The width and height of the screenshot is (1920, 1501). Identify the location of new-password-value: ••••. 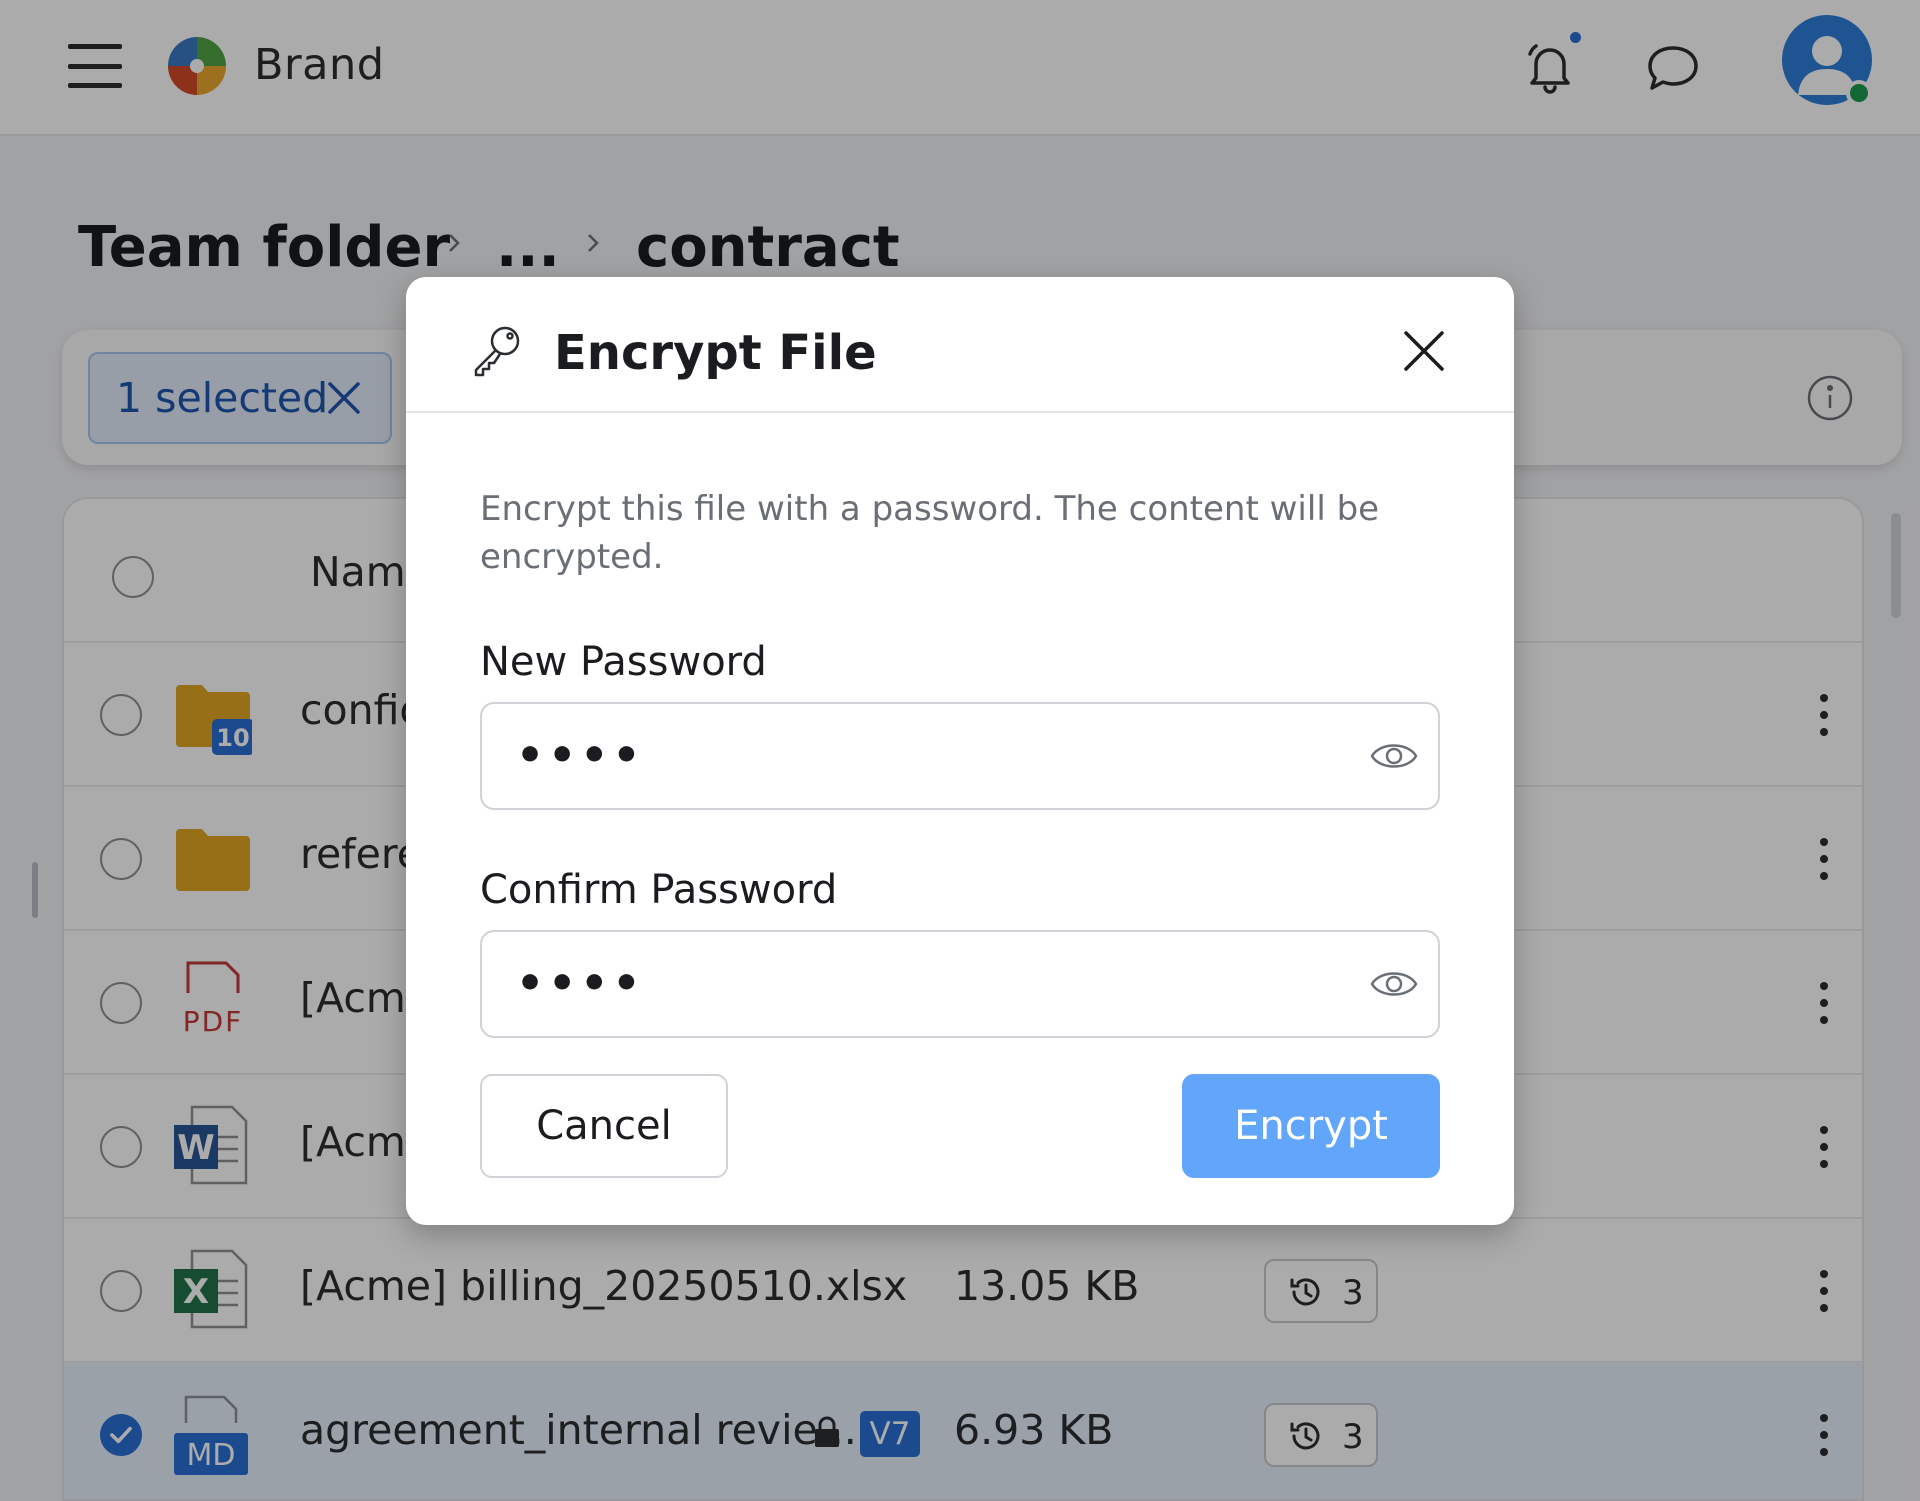
(580, 755).